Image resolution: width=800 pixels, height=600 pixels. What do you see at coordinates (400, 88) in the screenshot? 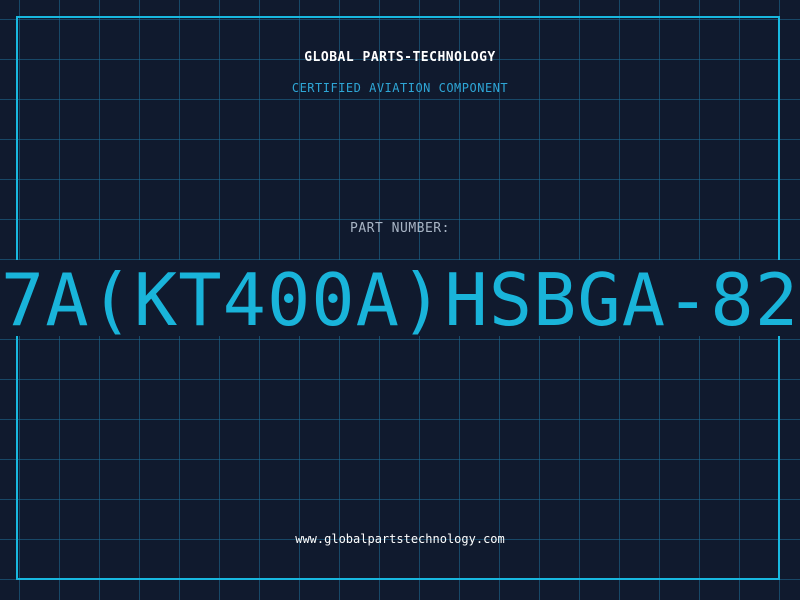
I see `certification-subtitle: CERTIFIED AVIATION COMPONENT` at bounding box center [400, 88].